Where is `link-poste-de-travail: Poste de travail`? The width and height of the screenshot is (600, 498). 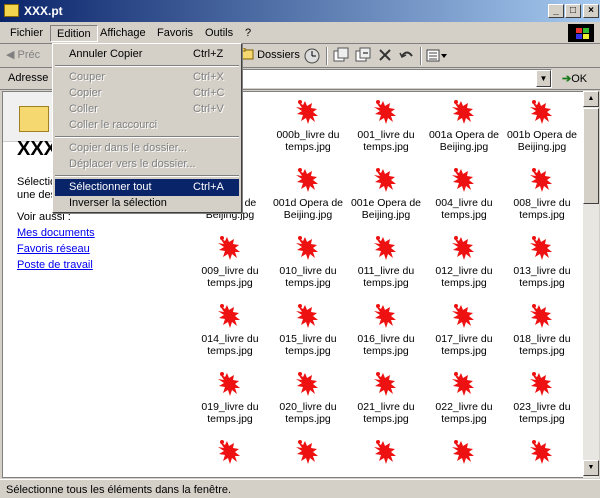 link-poste-de-travail: Poste de travail is located at coordinates (55, 265).